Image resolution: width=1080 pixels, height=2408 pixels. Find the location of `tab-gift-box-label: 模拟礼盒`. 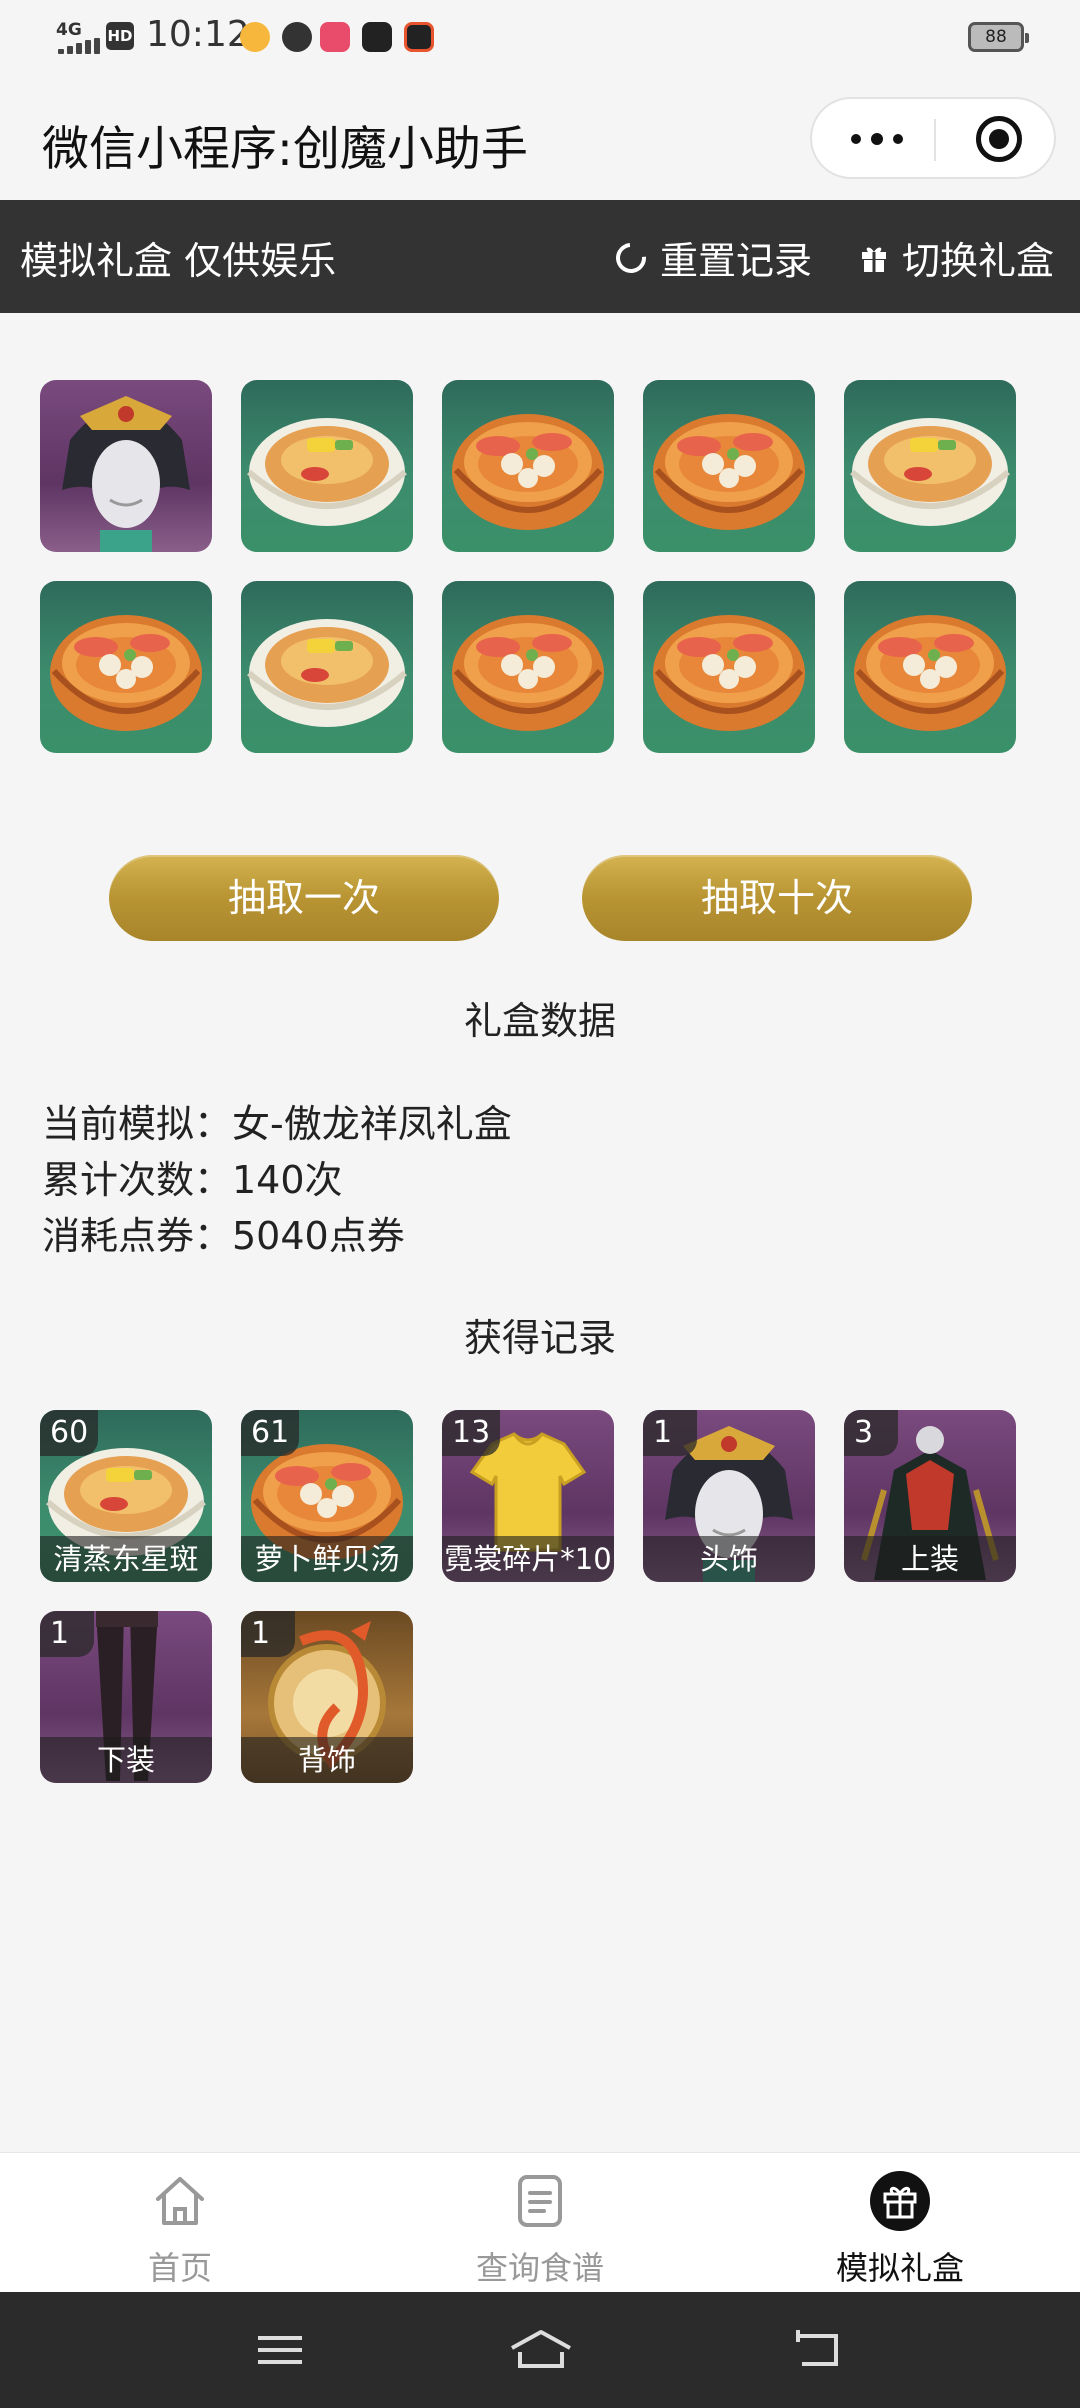

tab-gift-box-label: 模拟礼盒 is located at coordinates (899, 2268).